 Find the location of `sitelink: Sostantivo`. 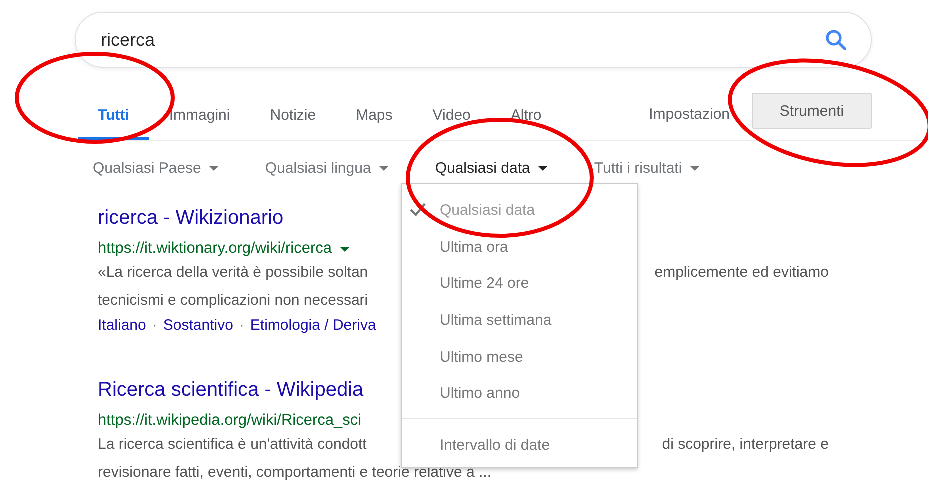

sitelink: Sostantivo is located at coordinates (198, 326).